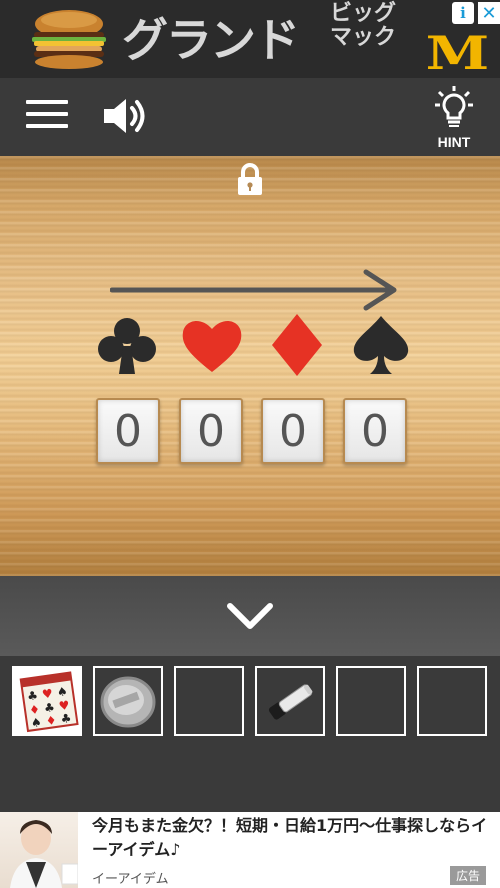  Describe the element at coordinates (69, 39) in the screenshot. I see `burger-image` at that location.